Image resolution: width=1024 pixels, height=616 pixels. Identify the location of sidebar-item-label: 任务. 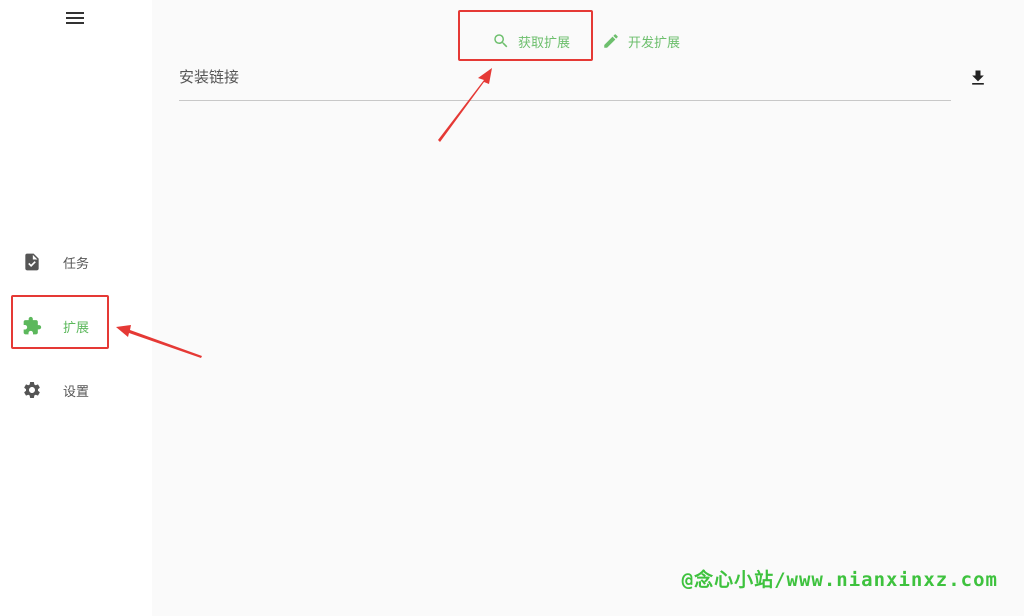
(76, 264).